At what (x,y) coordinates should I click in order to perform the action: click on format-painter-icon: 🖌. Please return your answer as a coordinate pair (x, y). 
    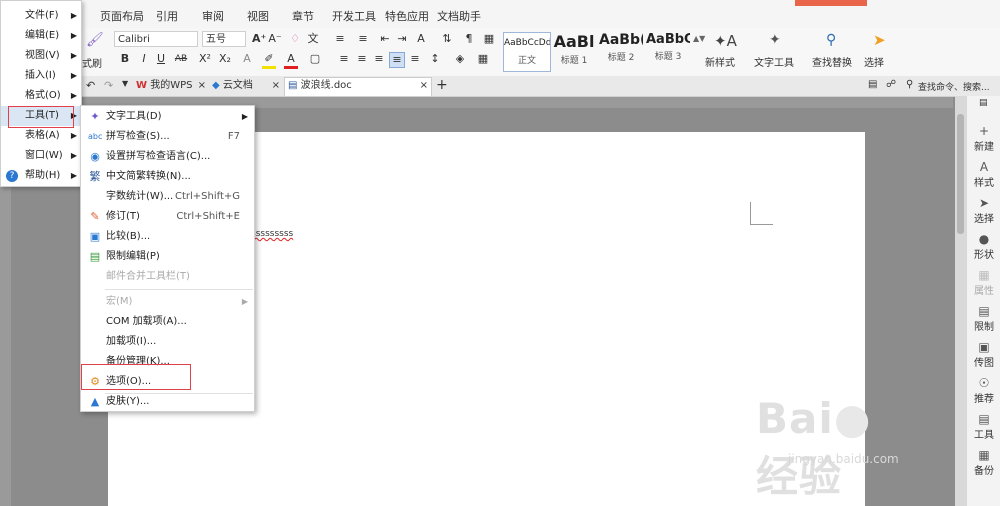
    Looking at the image, I should click on (95, 40).